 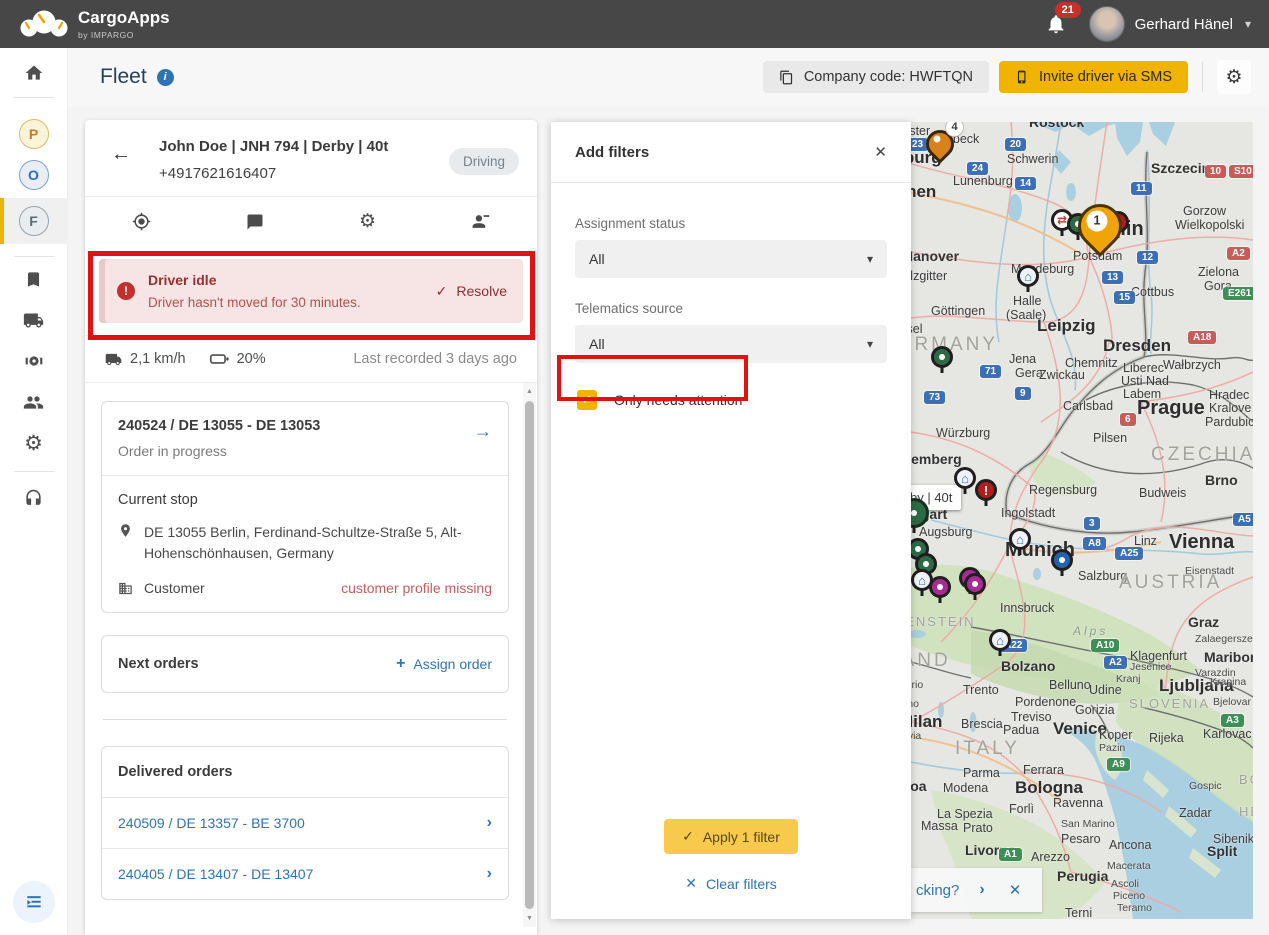 What do you see at coordinates (529, 918) in the screenshot?
I see `scroll-down-icon: ▼` at bounding box center [529, 918].